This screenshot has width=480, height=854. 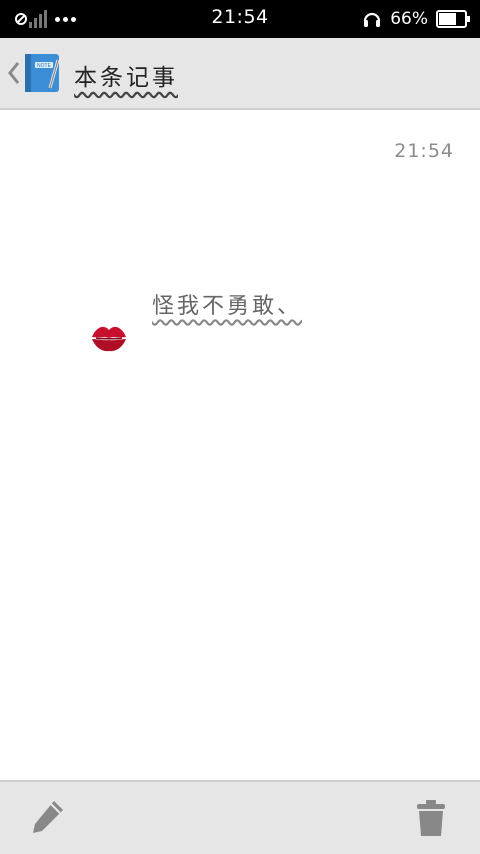 I want to click on headset-icon, so click(x=372, y=19).